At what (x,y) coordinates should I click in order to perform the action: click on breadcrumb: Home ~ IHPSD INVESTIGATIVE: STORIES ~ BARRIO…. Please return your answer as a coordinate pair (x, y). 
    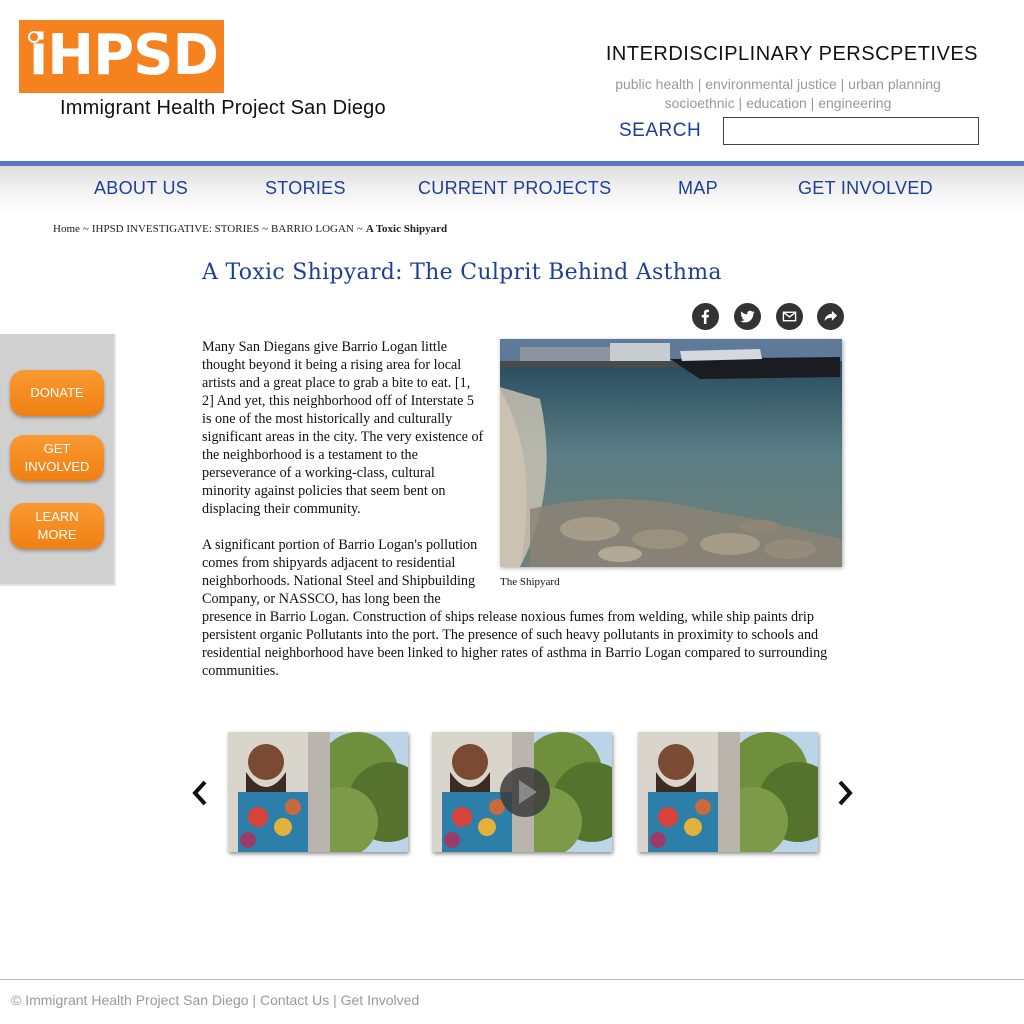
    Looking at the image, I should click on (250, 229).